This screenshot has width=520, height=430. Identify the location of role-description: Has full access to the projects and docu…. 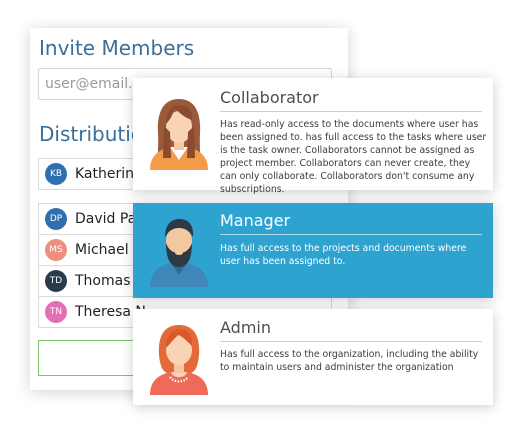
(343, 255).